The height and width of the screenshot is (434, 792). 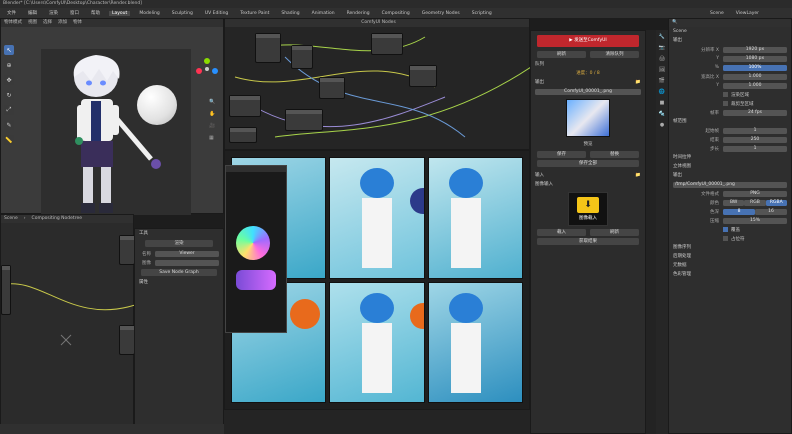 What do you see at coordinates (755, 85) in the screenshot?
I see `aspect-y-field: 1.000` at bounding box center [755, 85].